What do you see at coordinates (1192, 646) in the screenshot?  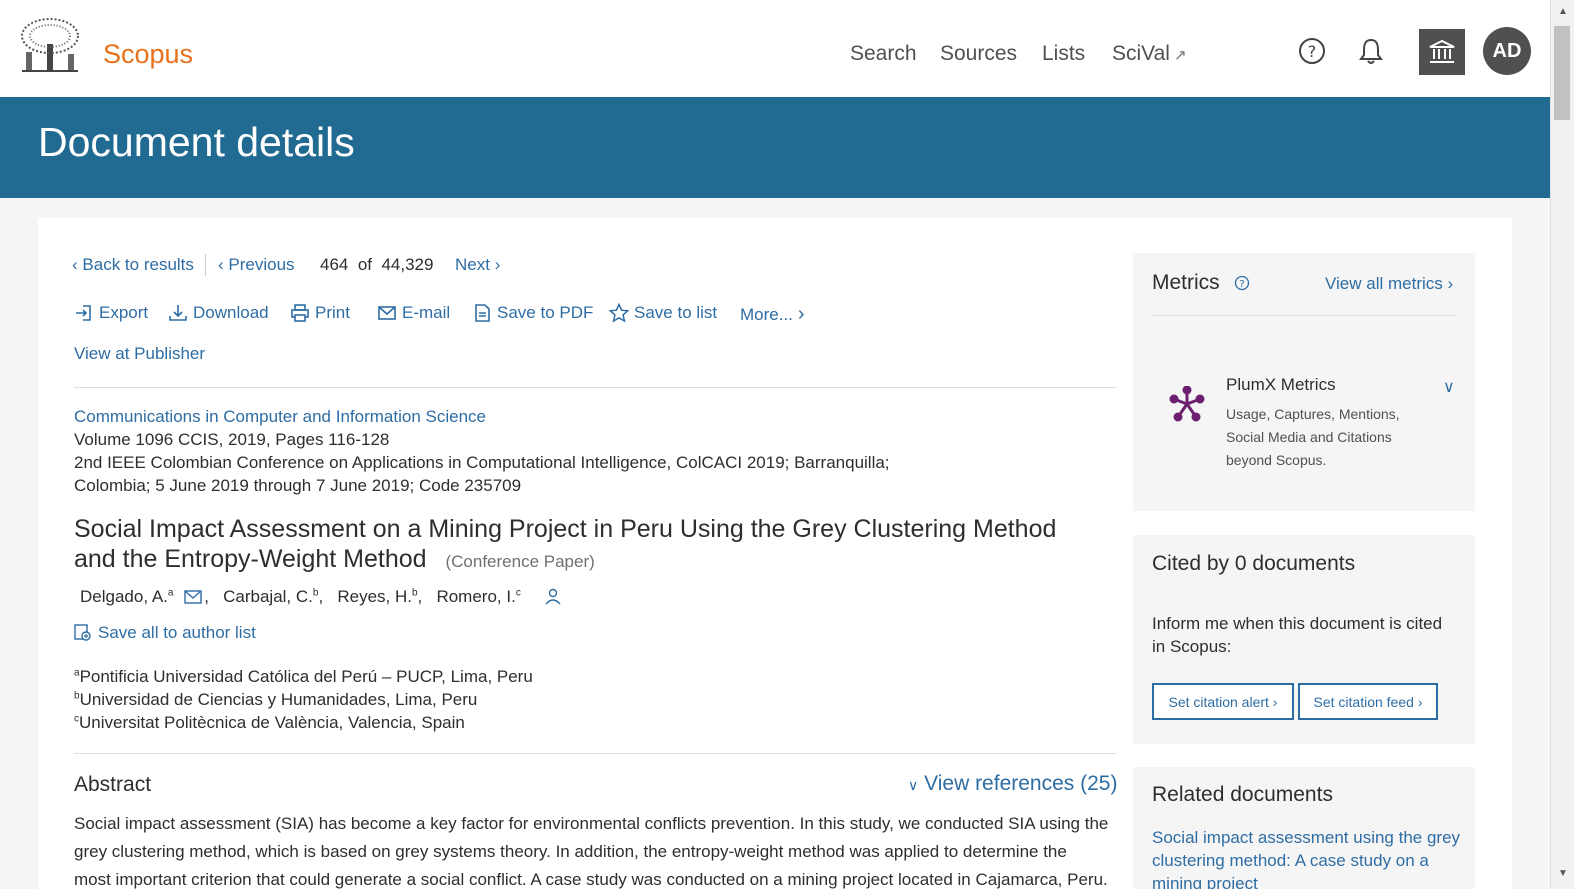 I see `inform-text-line2: in Scopus:` at bounding box center [1192, 646].